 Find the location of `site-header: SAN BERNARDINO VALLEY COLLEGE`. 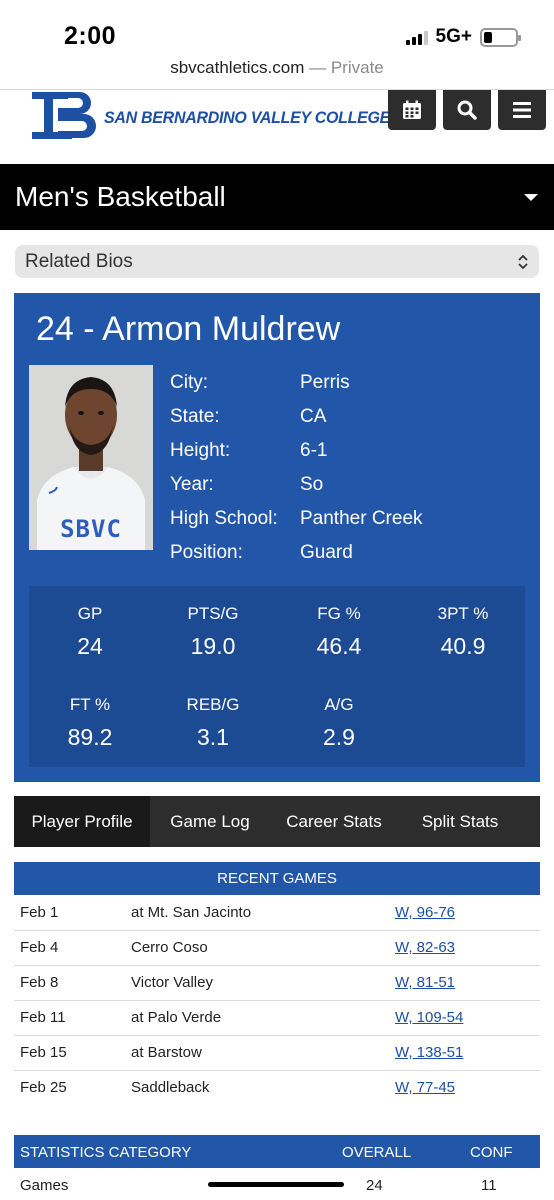

site-header: SAN BERNARDINO VALLEY COLLEGE is located at coordinates (277, 127).